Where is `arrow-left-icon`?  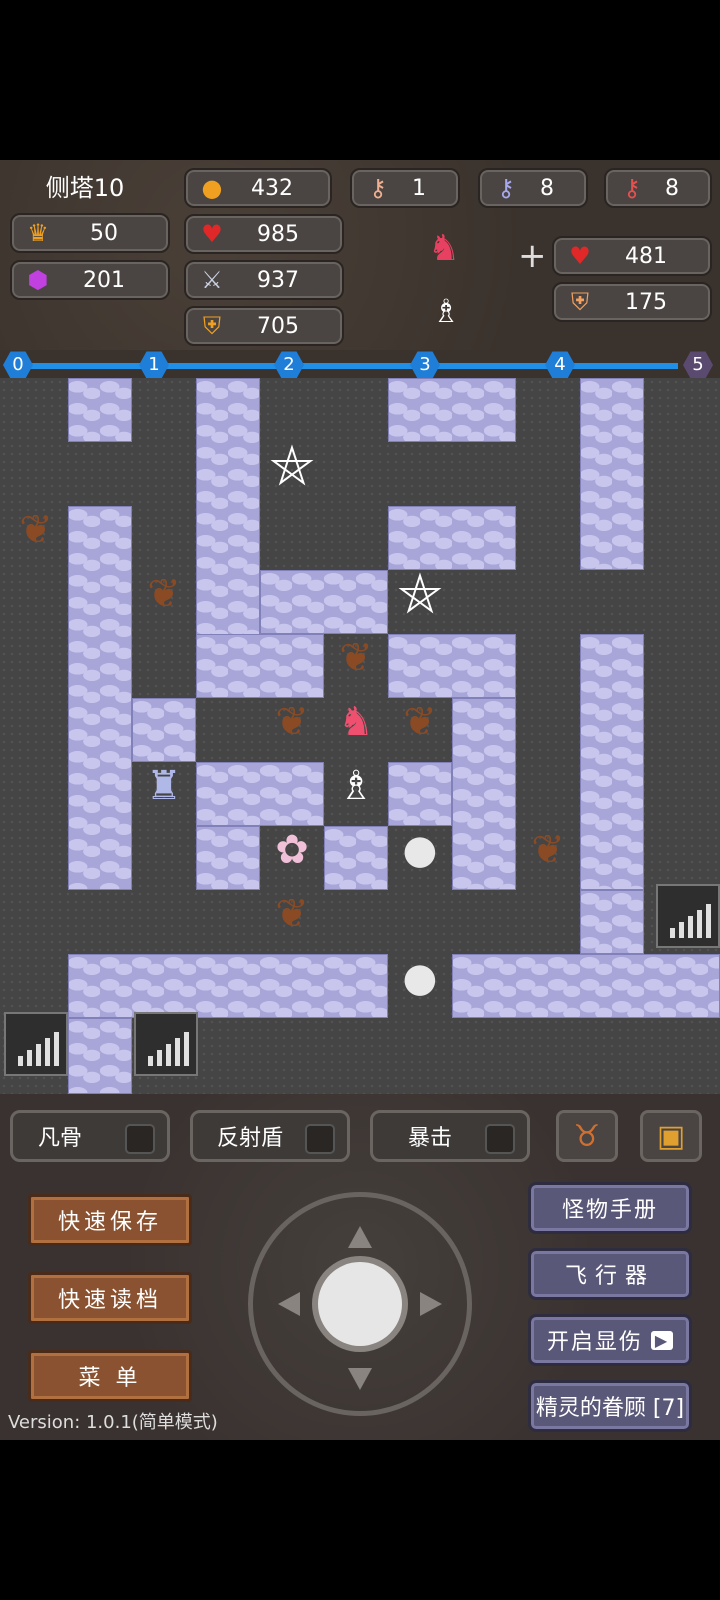 arrow-left-icon is located at coordinates (289, 1304).